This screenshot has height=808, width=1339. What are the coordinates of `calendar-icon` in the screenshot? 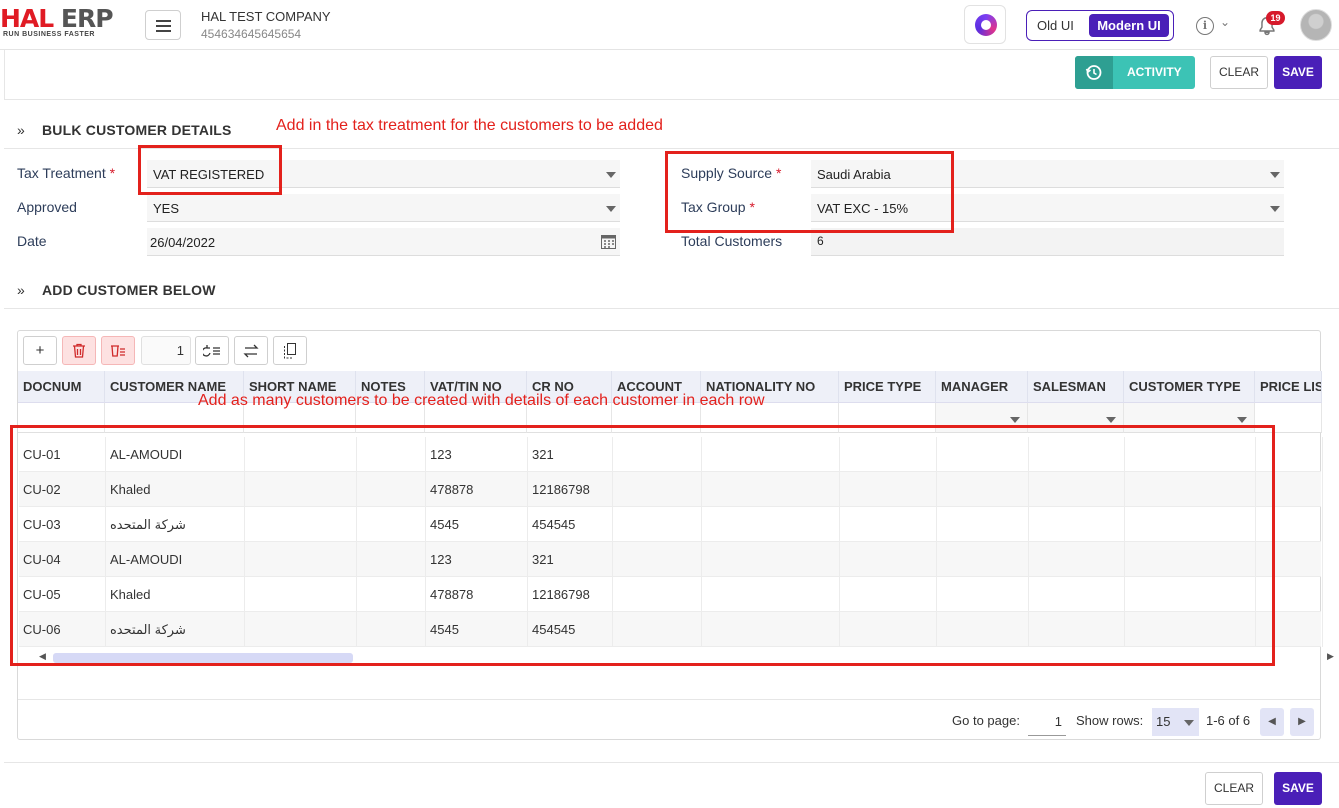 It's located at (608, 242).